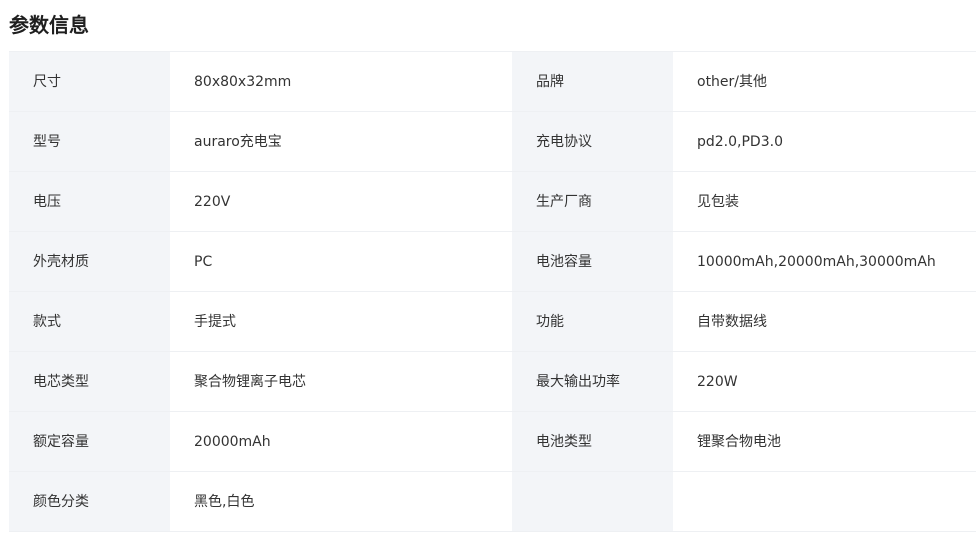 The height and width of the screenshot is (560, 976). Describe the element at coordinates (592, 441) in the screenshot. I see `param-label: 电池类型` at that location.